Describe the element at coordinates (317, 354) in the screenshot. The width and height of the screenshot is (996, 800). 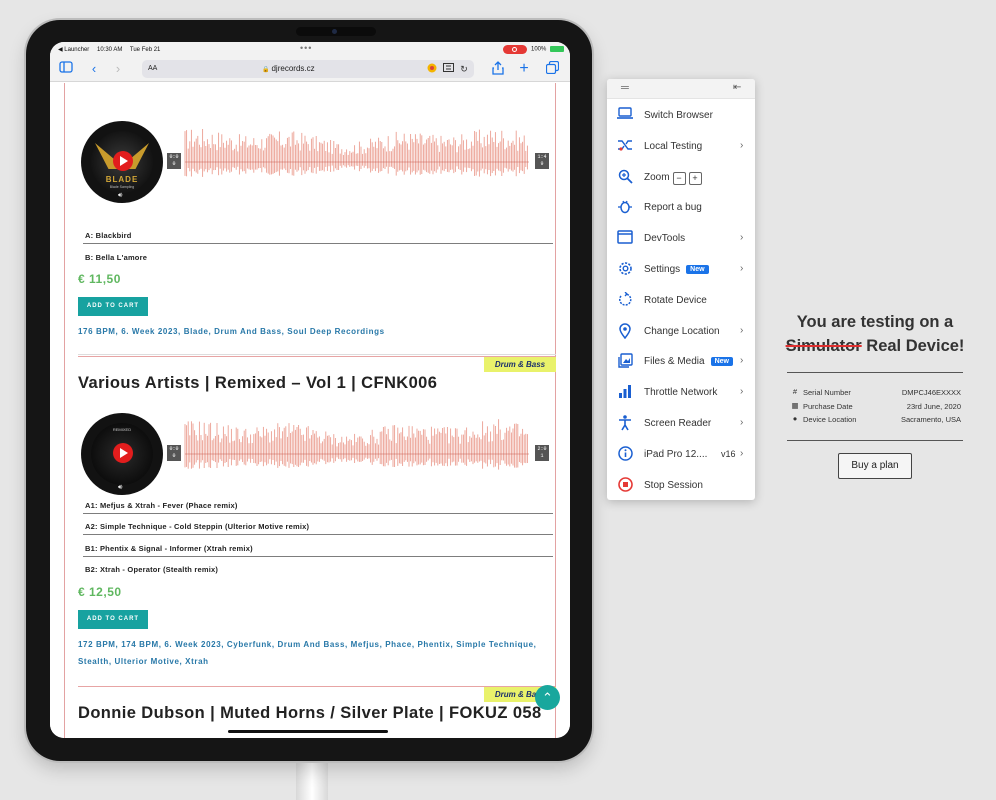
I see `section-divider` at that location.